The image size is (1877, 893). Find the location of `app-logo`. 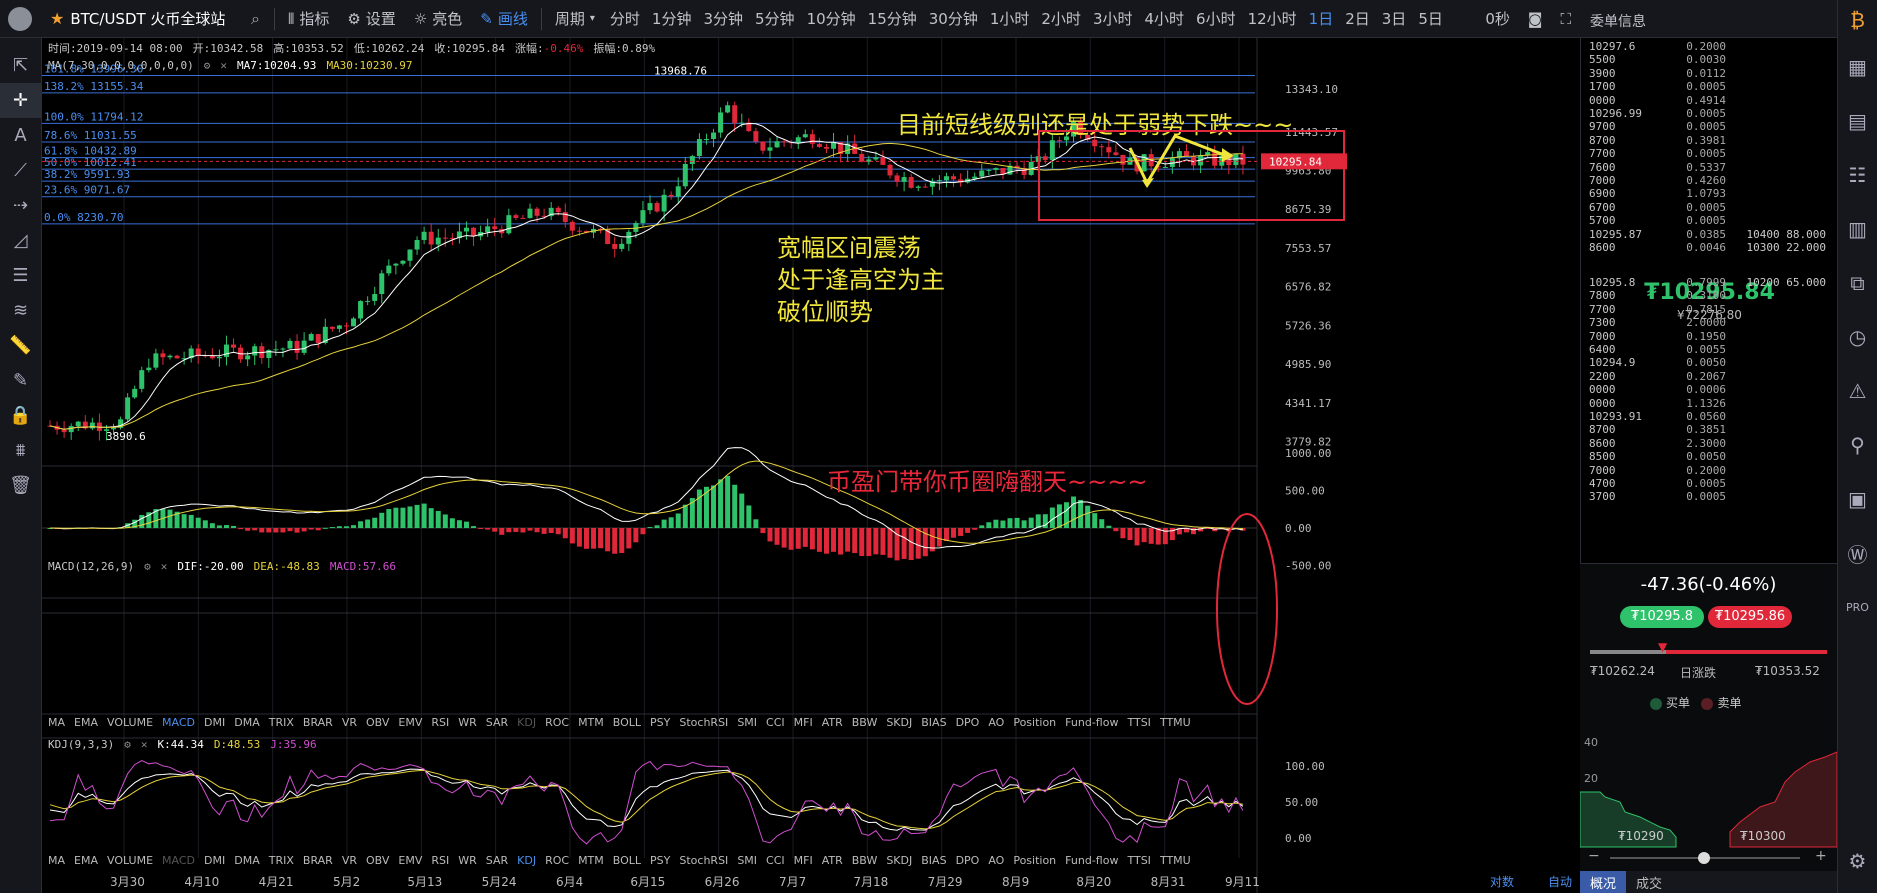

app-logo is located at coordinates (20, 19).